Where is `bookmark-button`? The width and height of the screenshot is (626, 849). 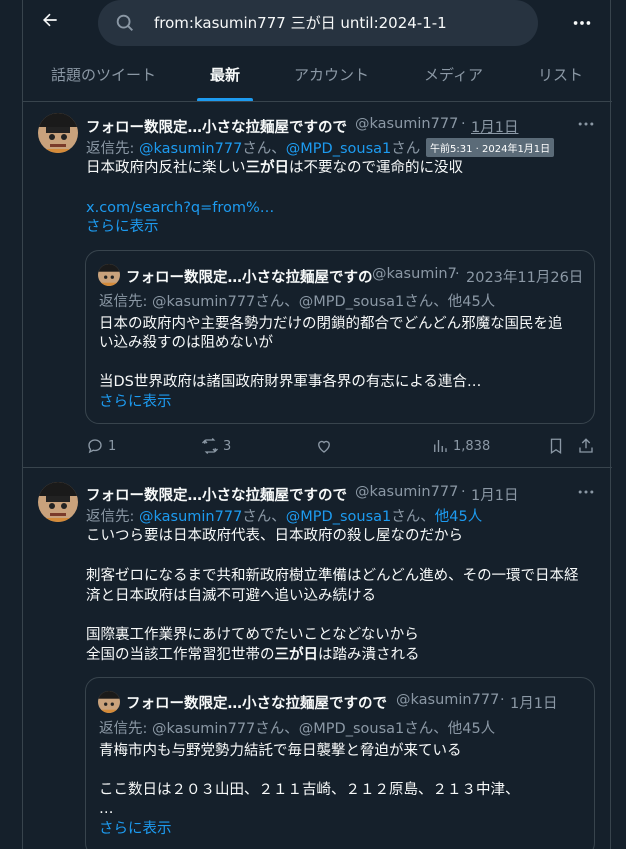
bookmark-button is located at coordinates (556, 447).